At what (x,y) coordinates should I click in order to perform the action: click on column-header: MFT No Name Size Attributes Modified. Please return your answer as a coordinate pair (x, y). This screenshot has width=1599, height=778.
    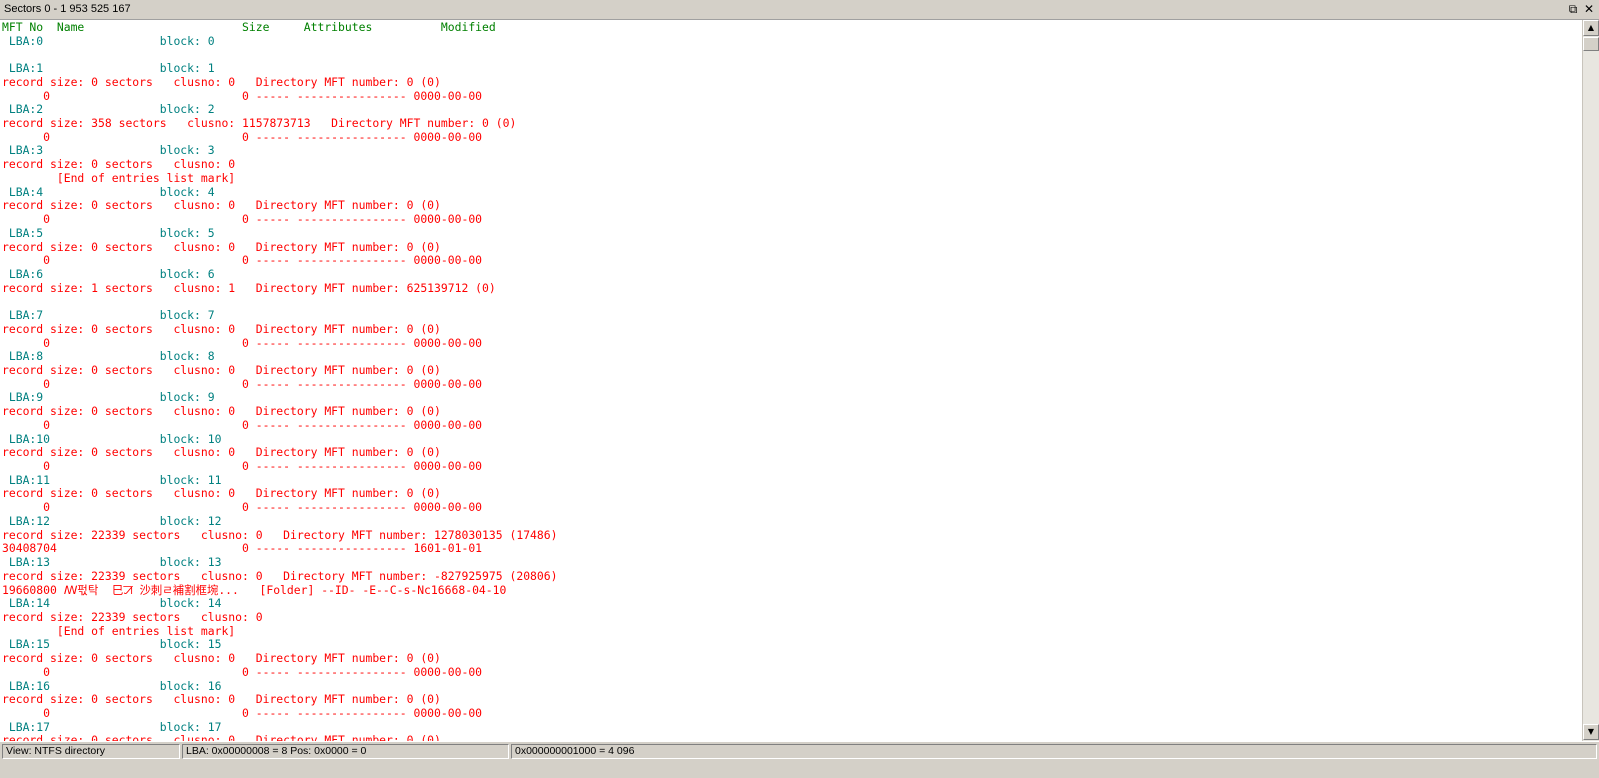
    Looking at the image, I should click on (249, 27).